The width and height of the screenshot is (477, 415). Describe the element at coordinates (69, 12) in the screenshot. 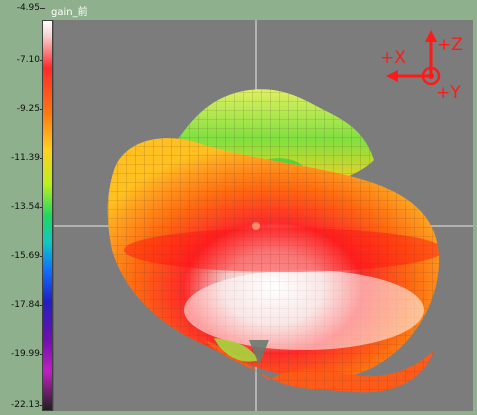

I see `colorbar-title: gain_前` at that location.